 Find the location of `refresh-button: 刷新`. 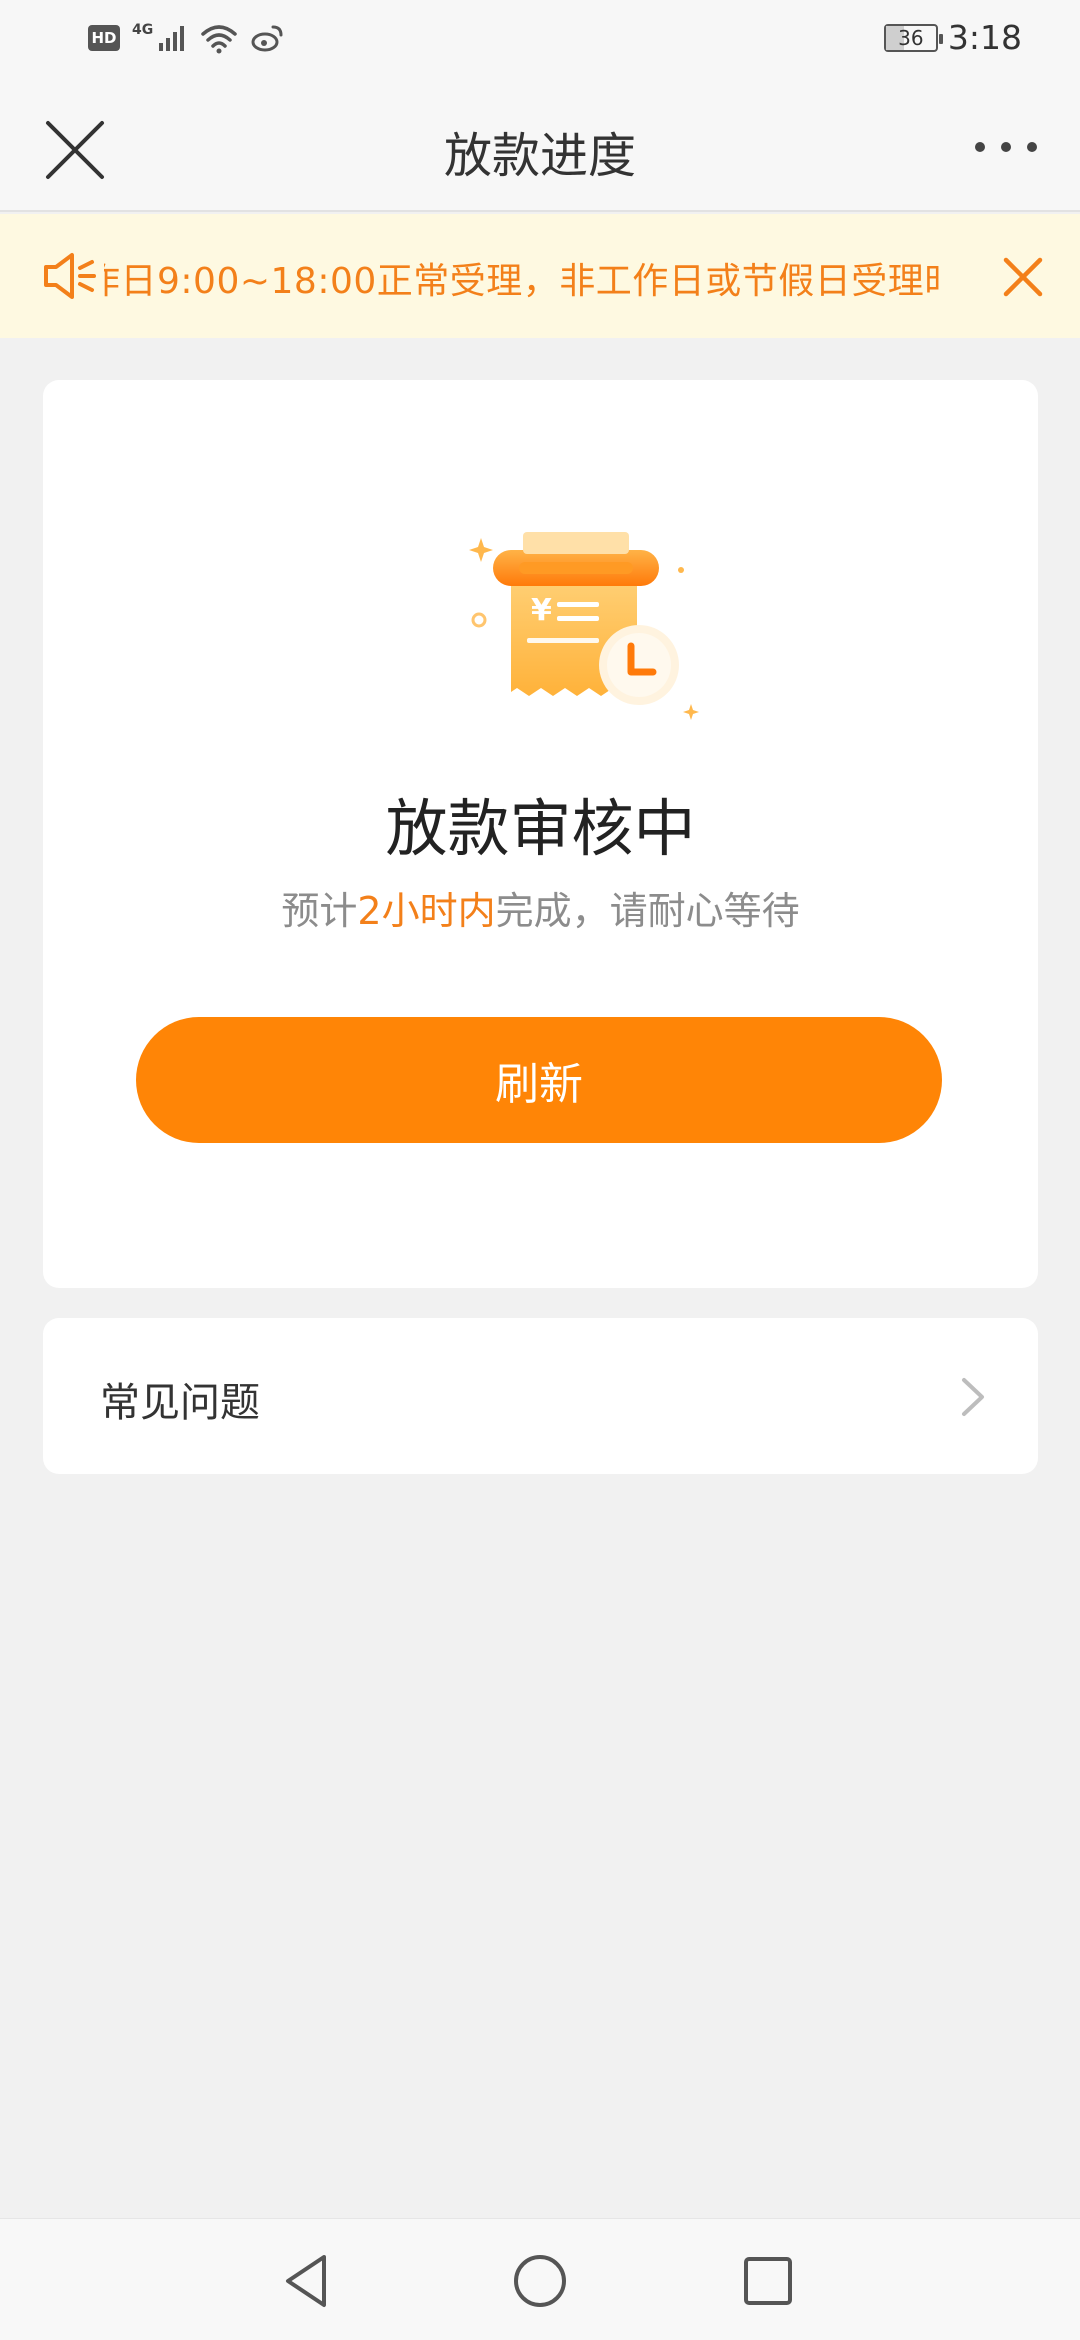

refresh-button: 刷新 is located at coordinates (539, 1080).